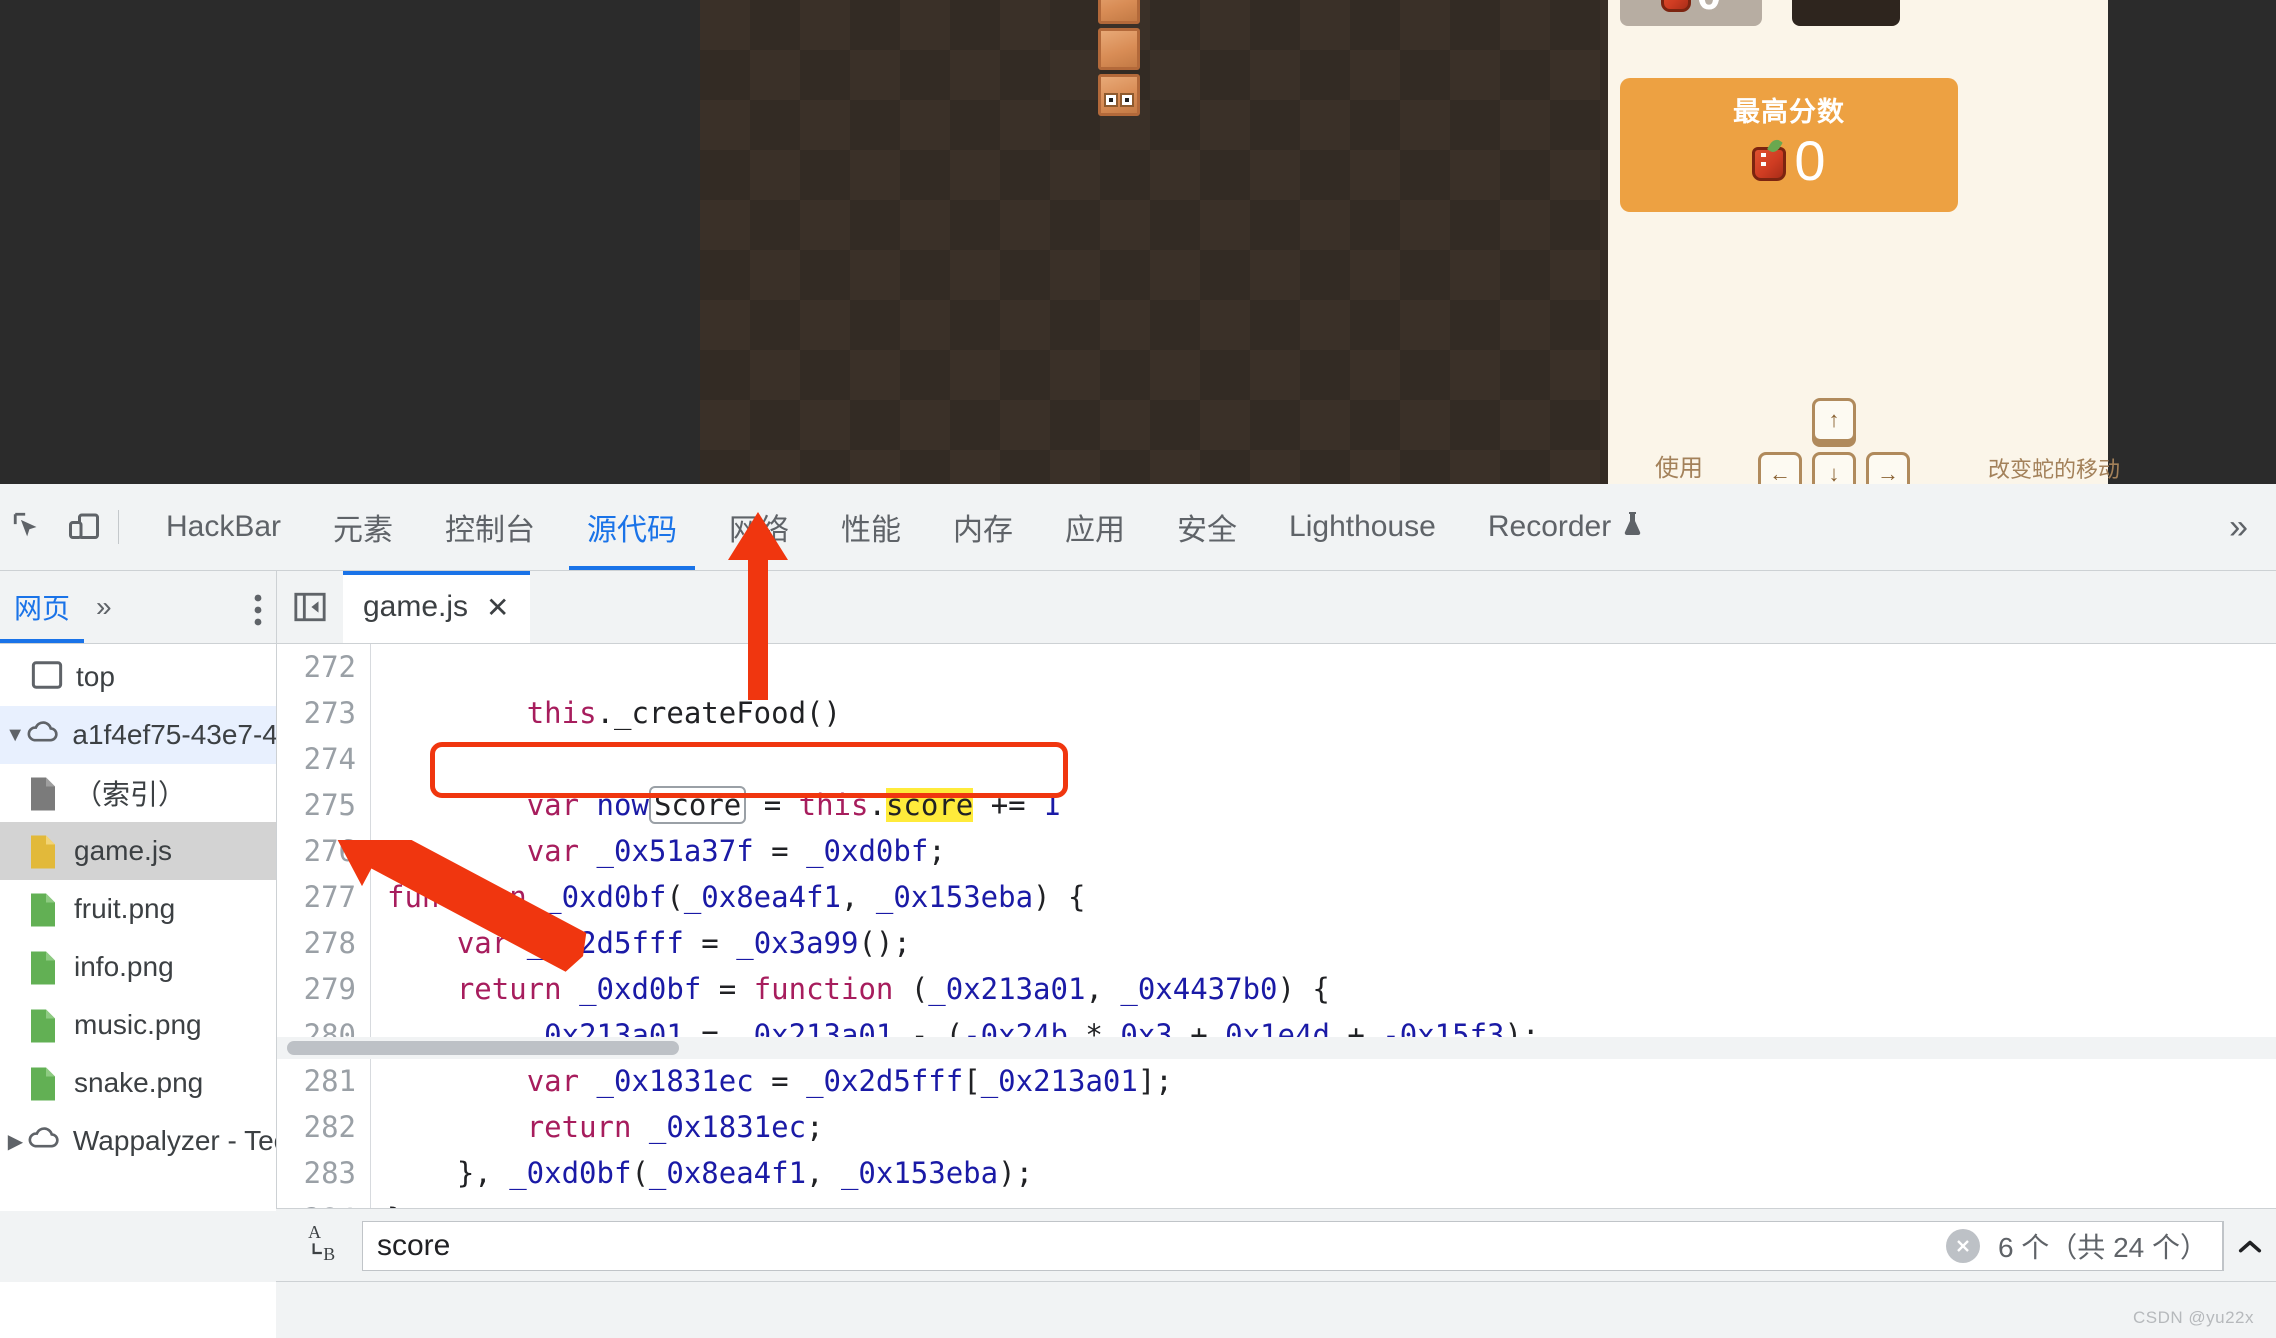 The height and width of the screenshot is (1338, 2276). What do you see at coordinates (871, 530) in the screenshot?
I see `tab-label: 性能` at bounding box center [871, 530].